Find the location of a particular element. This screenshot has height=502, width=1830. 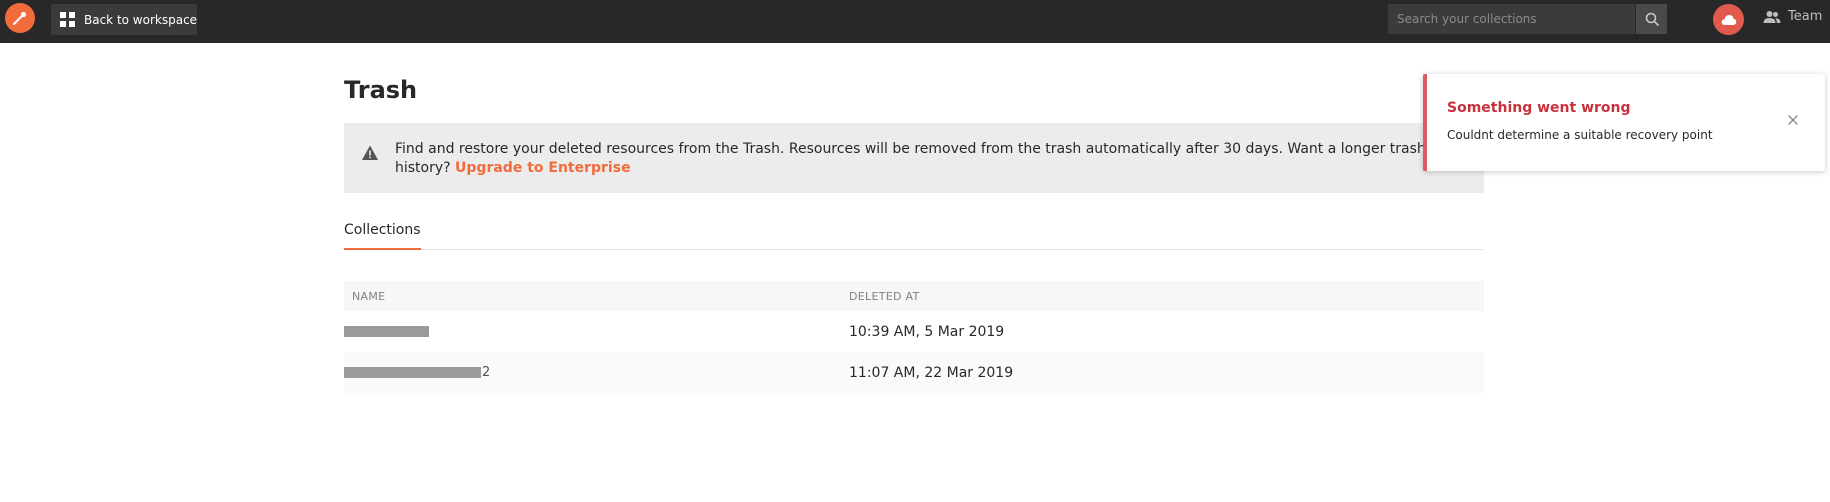

deleted-at-cell: 10:39 AM, 5 Mar 2019 is located at coordinates (927, 331).